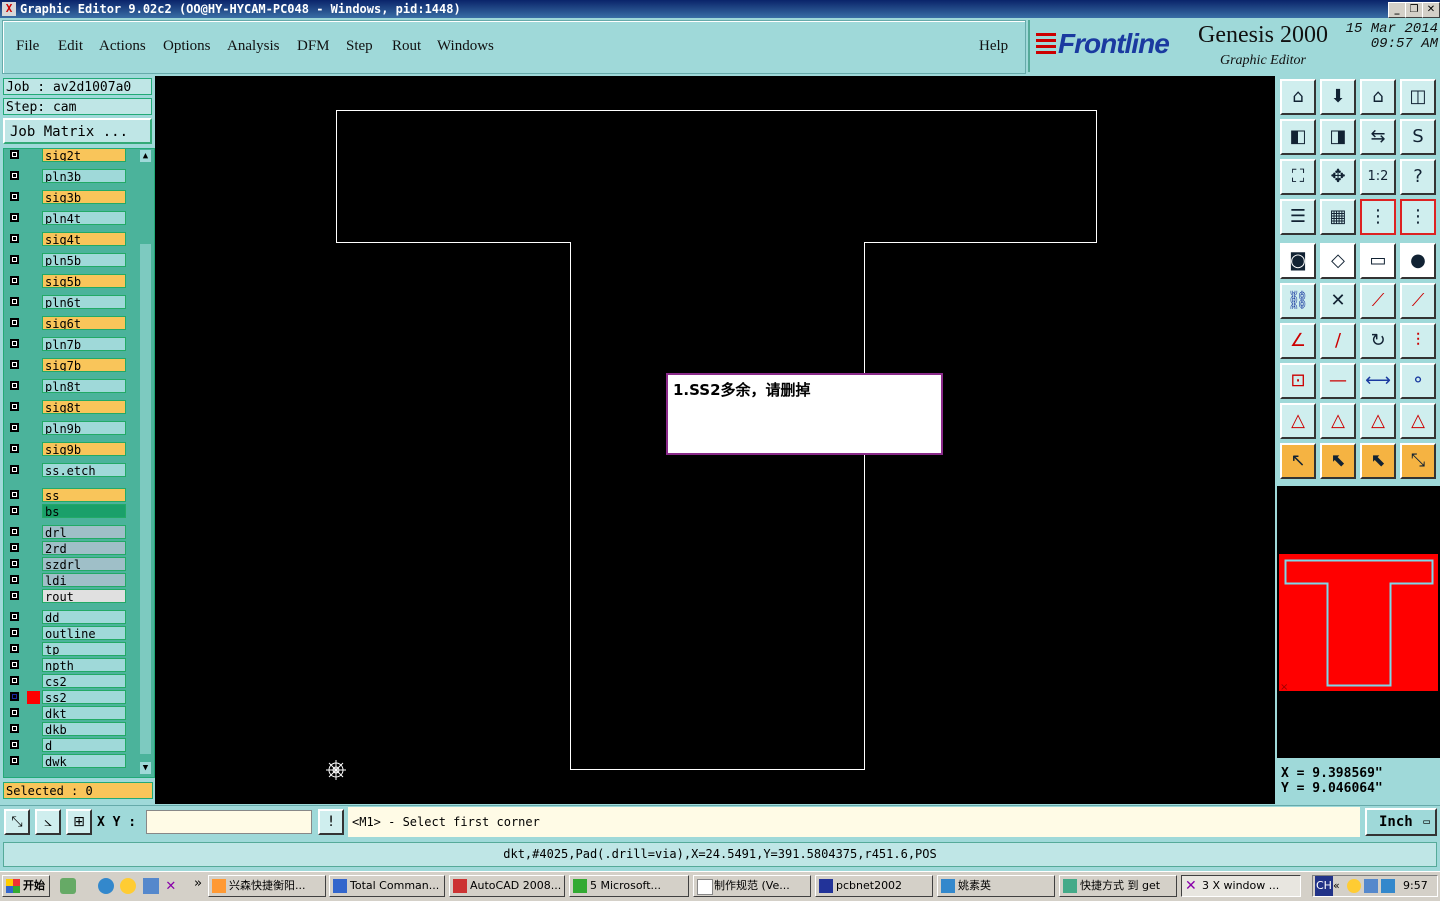 This screenshot has height=901, width=1440. What do you see at coordinates (465, 46) in the screenshot?
I see `menu-windows: Windows` at bounding box center [465, 46].